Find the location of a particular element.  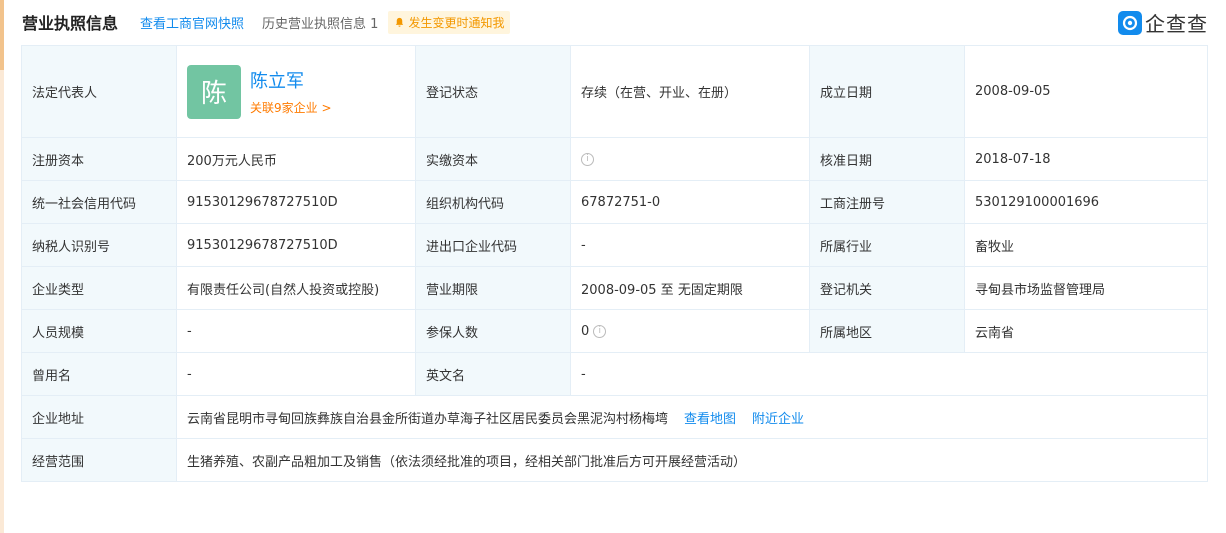

region-value: 云南省 is located at coordinates (1086, 331).